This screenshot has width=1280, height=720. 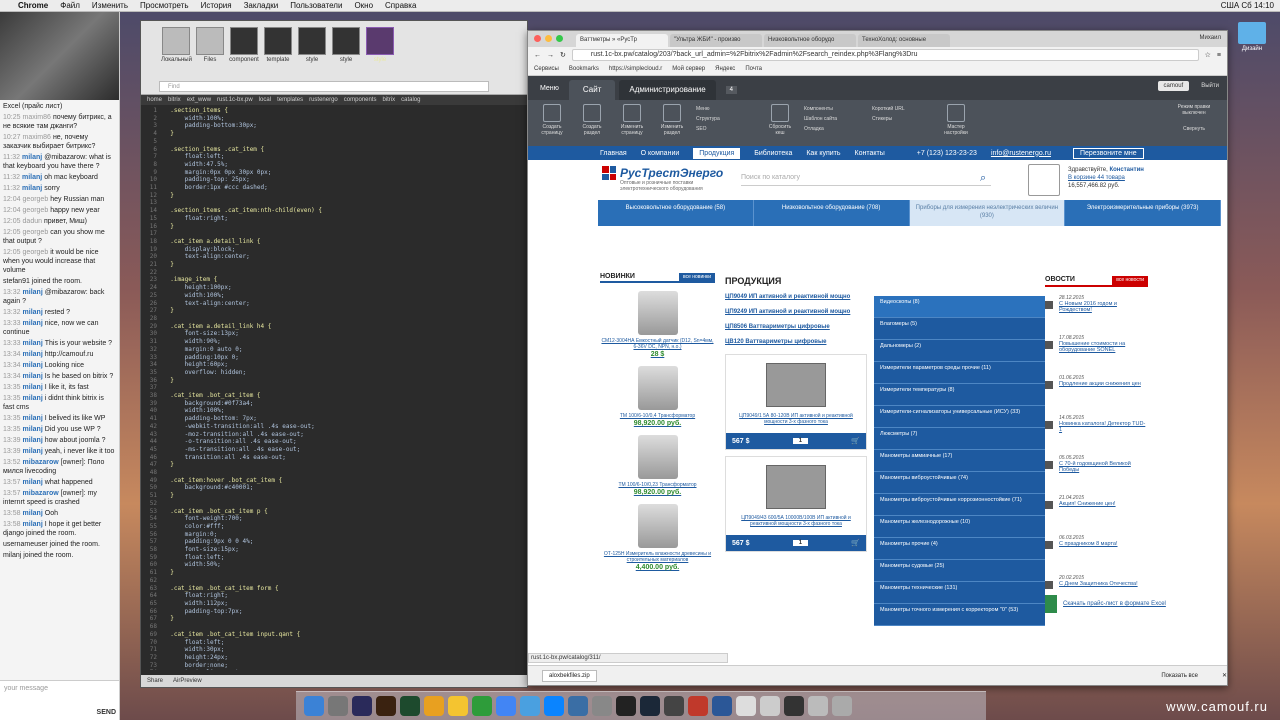 I want to click on system-prefs-icon, so click(x=602, y=706).